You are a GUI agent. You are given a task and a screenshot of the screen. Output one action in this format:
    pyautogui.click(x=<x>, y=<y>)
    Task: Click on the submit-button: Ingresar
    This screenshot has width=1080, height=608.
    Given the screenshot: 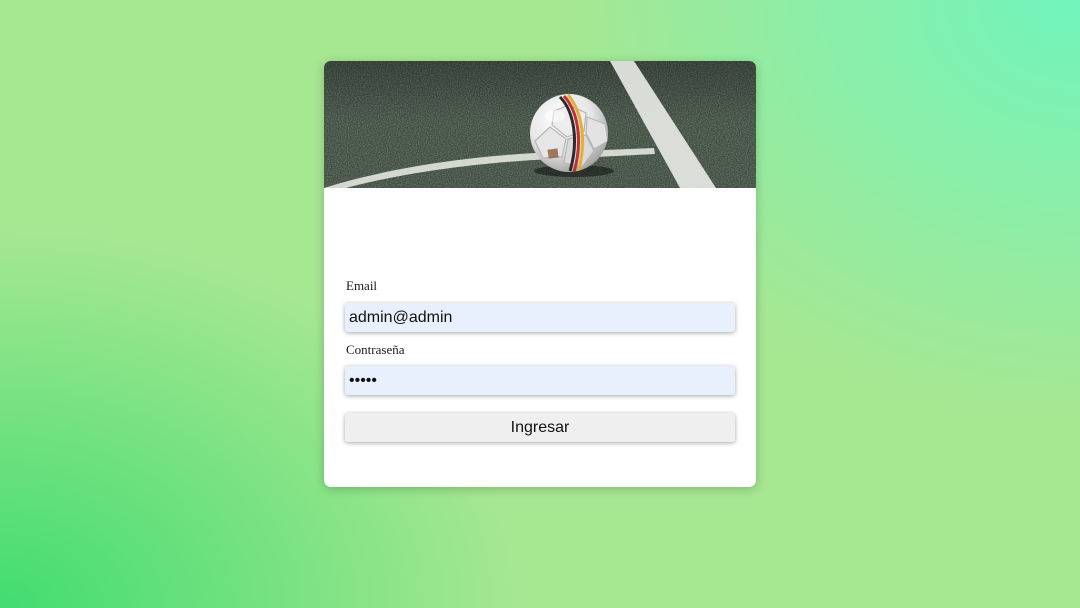 What is the action you would take?
    pyautogui.click(x=540, y=427)
    